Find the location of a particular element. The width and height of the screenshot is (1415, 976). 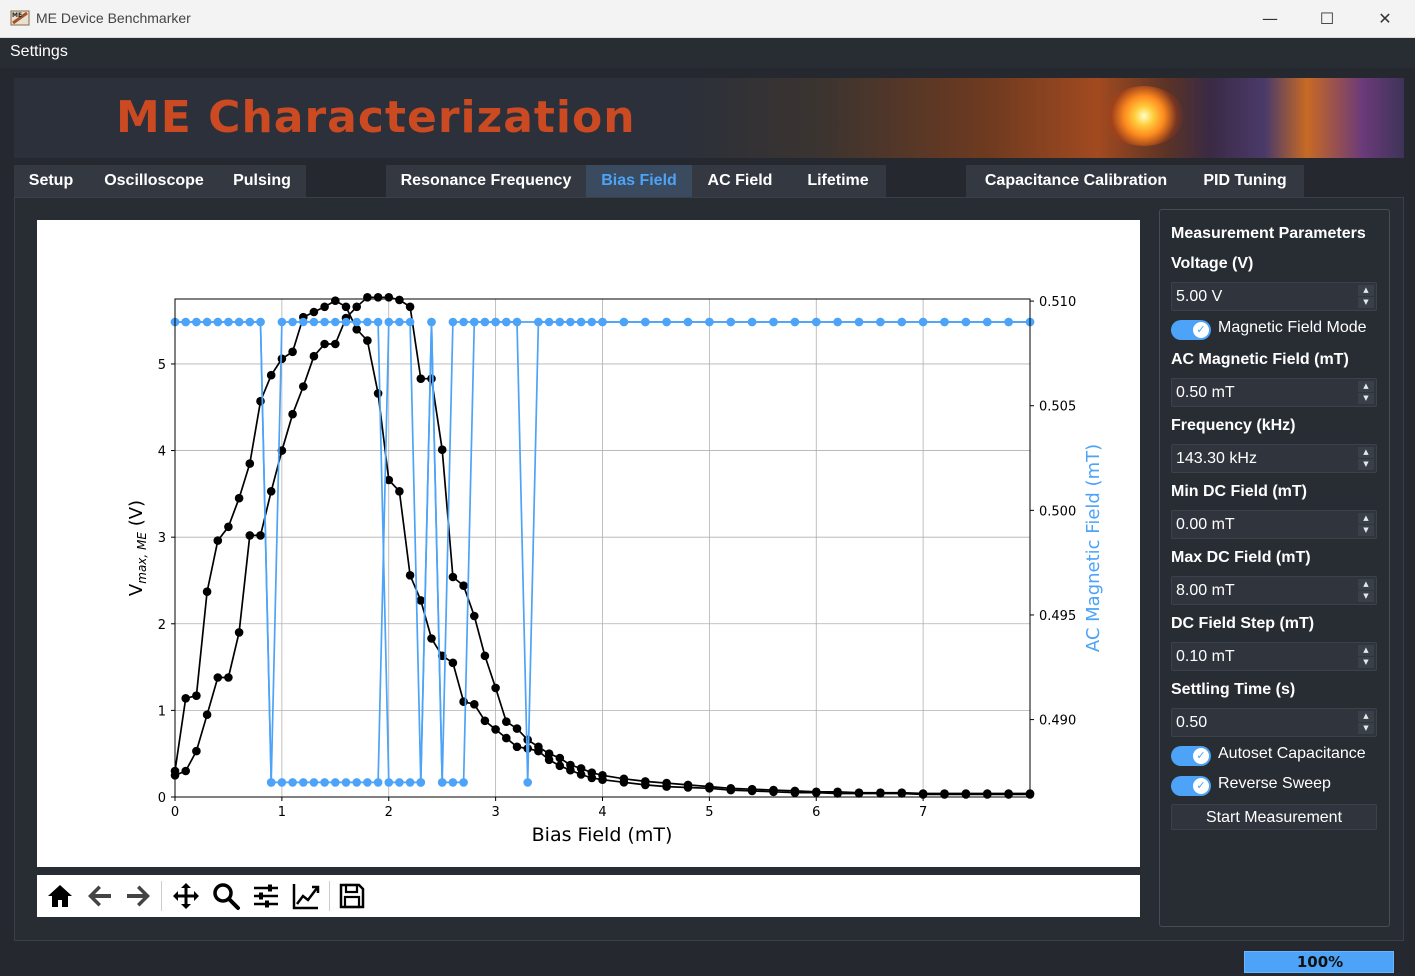

max-dc-field-label: Max DC Field (mT) is located at coordinates (1241, 557).